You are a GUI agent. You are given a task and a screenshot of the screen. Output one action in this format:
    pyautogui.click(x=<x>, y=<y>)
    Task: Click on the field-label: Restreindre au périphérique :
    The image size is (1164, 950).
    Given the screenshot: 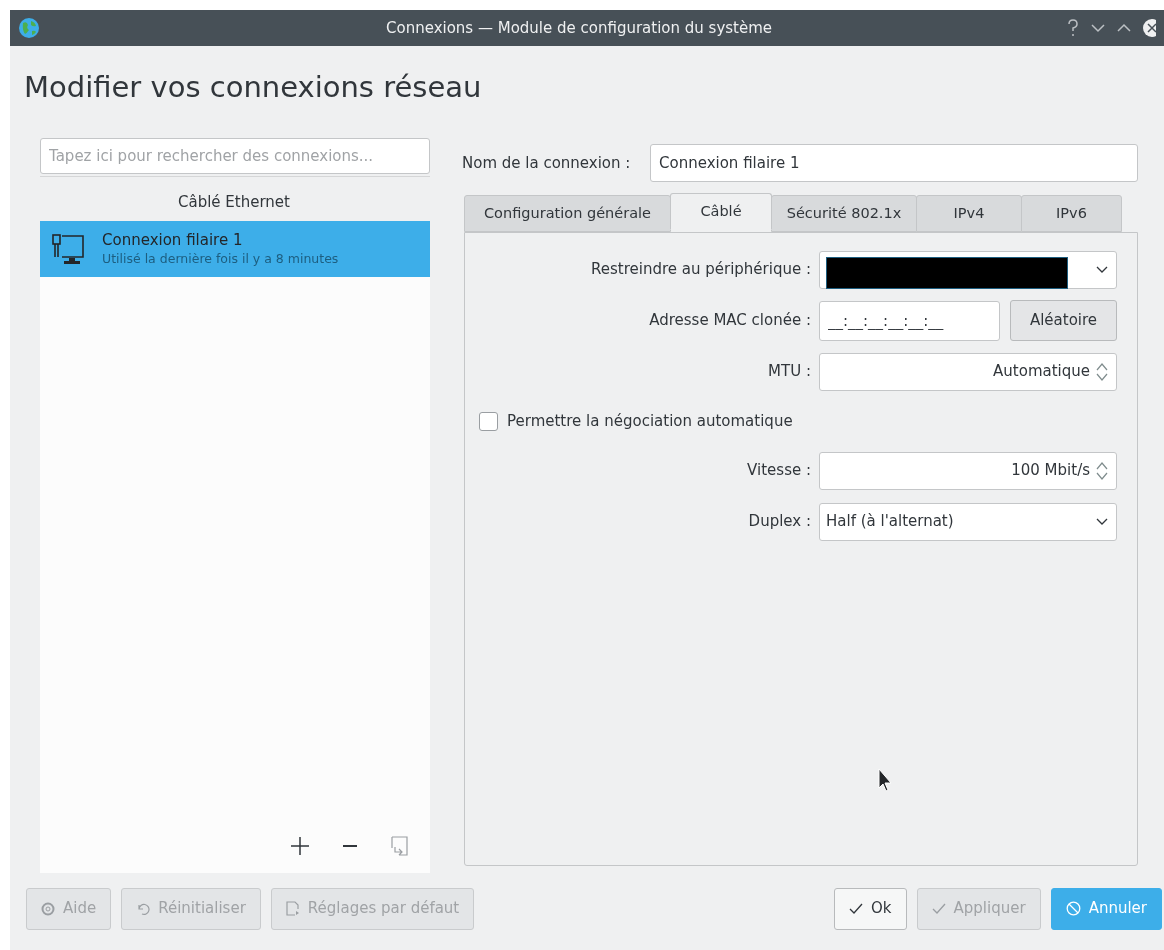 What is the action you would take?
    pyautogui.click(x=701, y=270)
    